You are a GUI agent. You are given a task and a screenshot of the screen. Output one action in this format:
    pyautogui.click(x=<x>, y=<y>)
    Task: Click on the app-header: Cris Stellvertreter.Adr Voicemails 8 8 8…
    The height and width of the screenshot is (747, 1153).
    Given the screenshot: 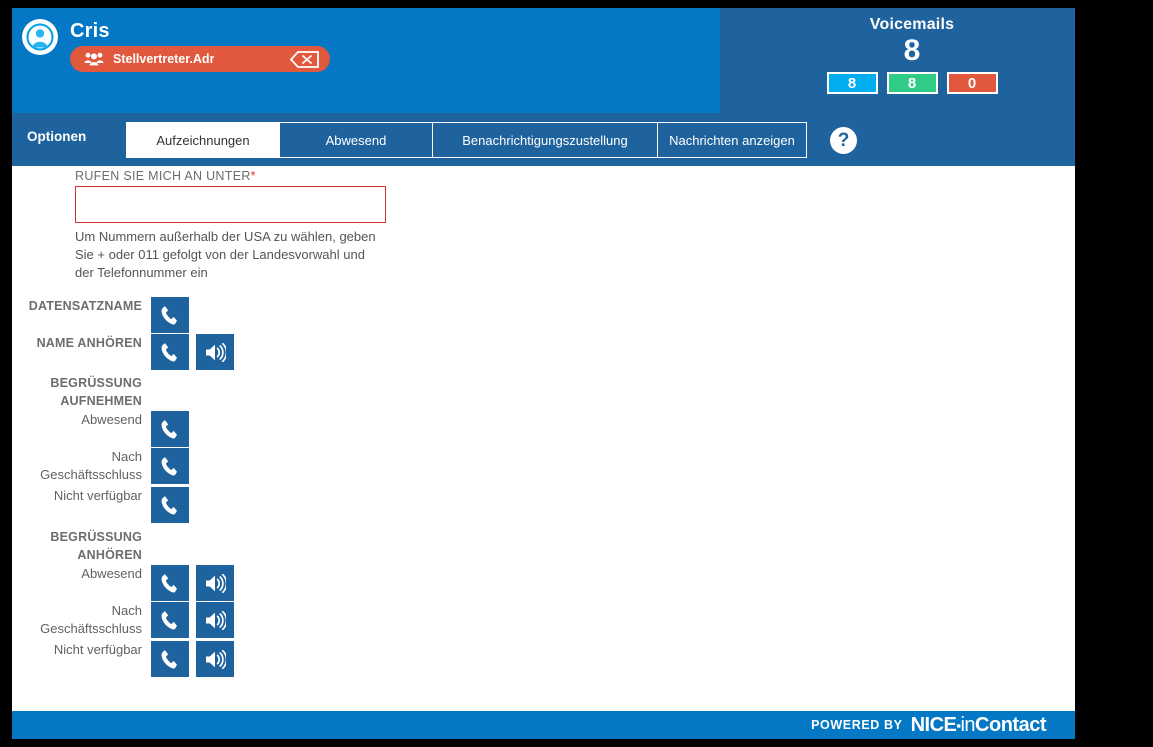 What is the action you would take?
    pyautogui.click(x=543, y=60)
    